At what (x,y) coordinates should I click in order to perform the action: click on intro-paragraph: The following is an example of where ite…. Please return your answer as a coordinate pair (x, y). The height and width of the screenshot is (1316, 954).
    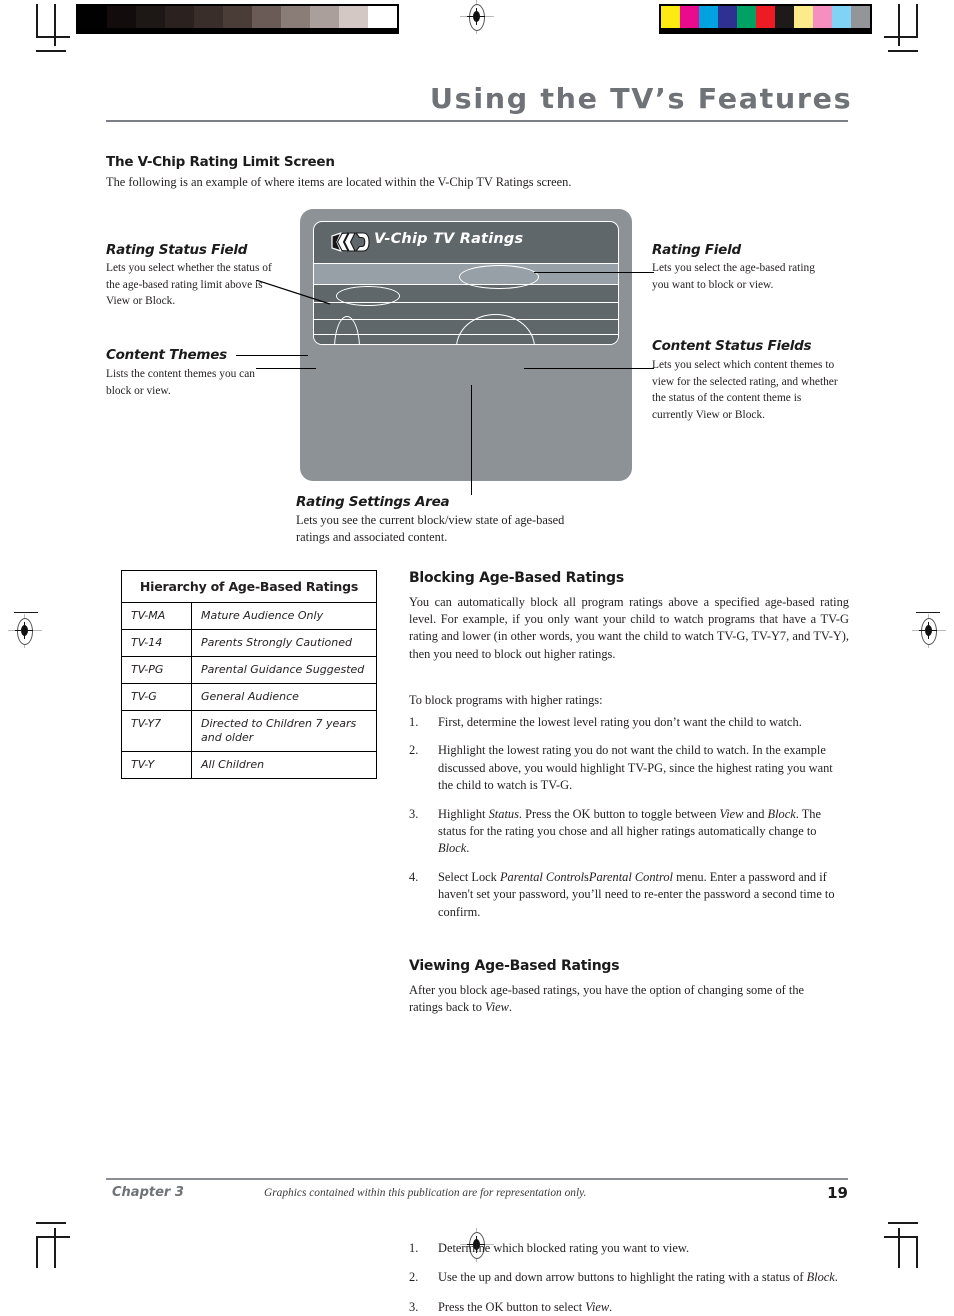
    Looking at the image, I should click on (339, 182).